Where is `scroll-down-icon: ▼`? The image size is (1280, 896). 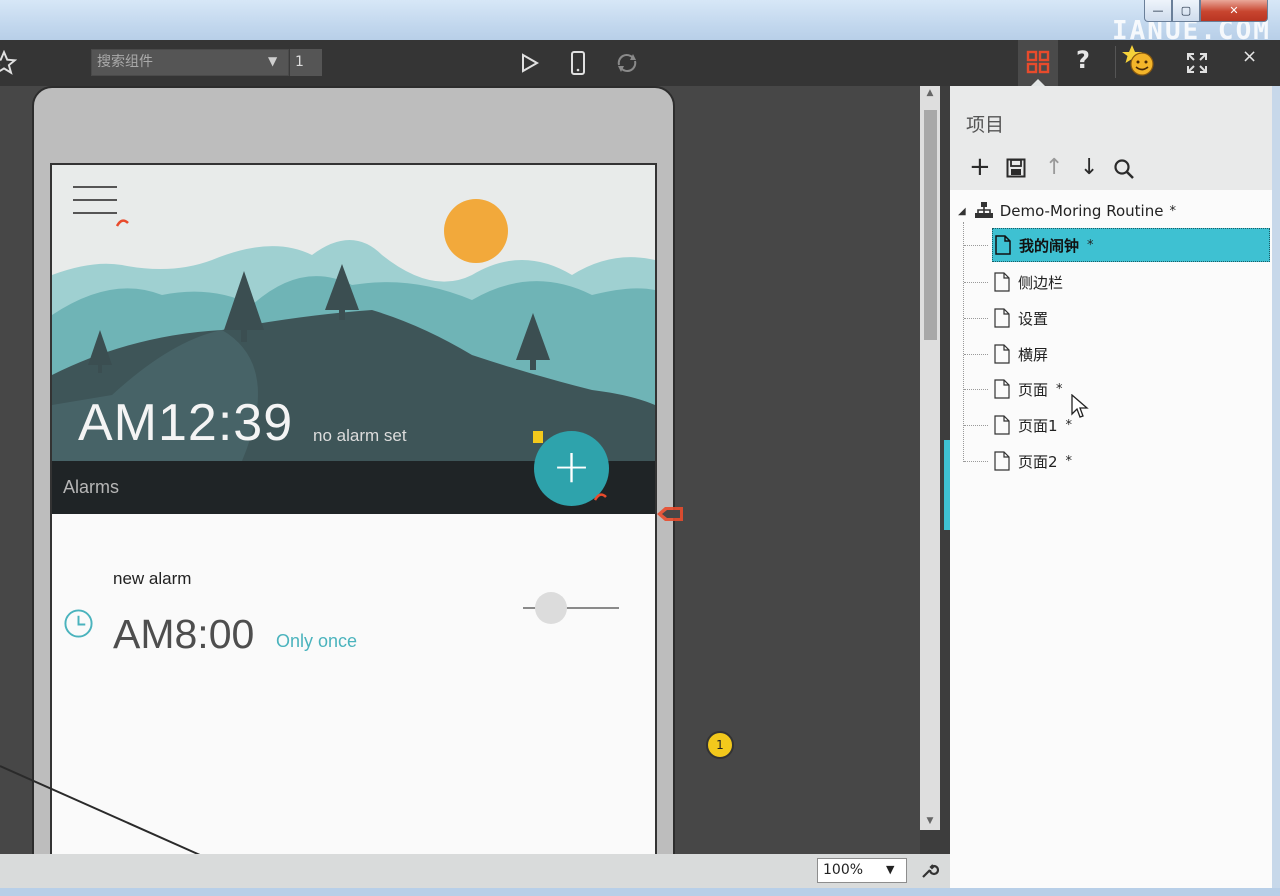 scroll-down-icon: ▼ is located at coordinates (930, 822).